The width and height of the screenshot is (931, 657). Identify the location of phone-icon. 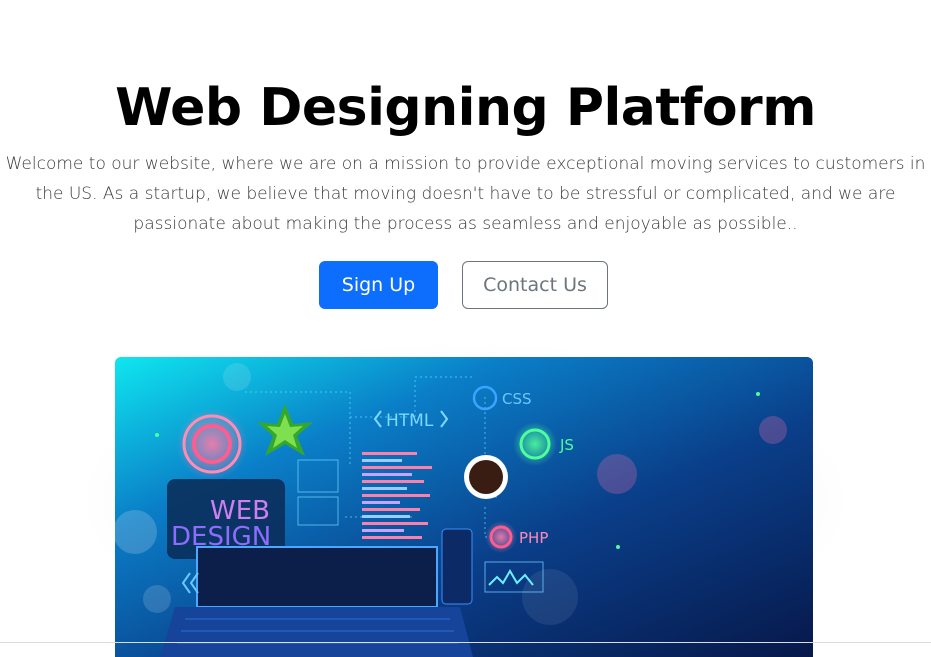
(457, 566).